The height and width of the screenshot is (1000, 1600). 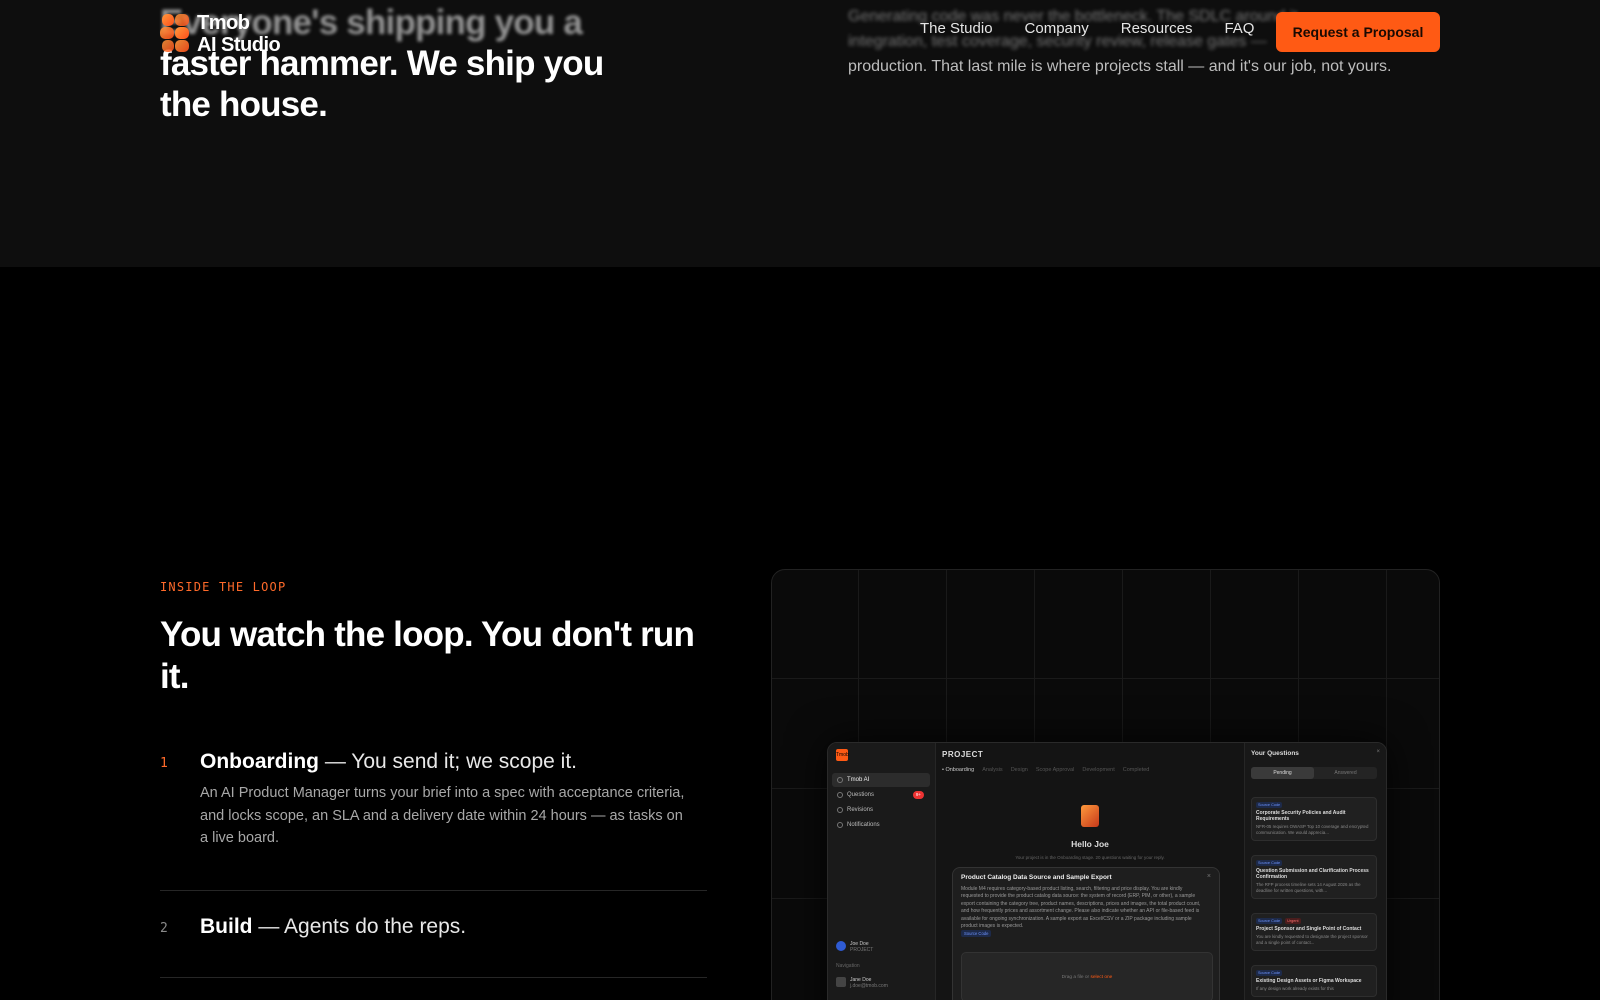 I want to click on logo-text: Tmob AI Studio, so click(x=239, y=34).